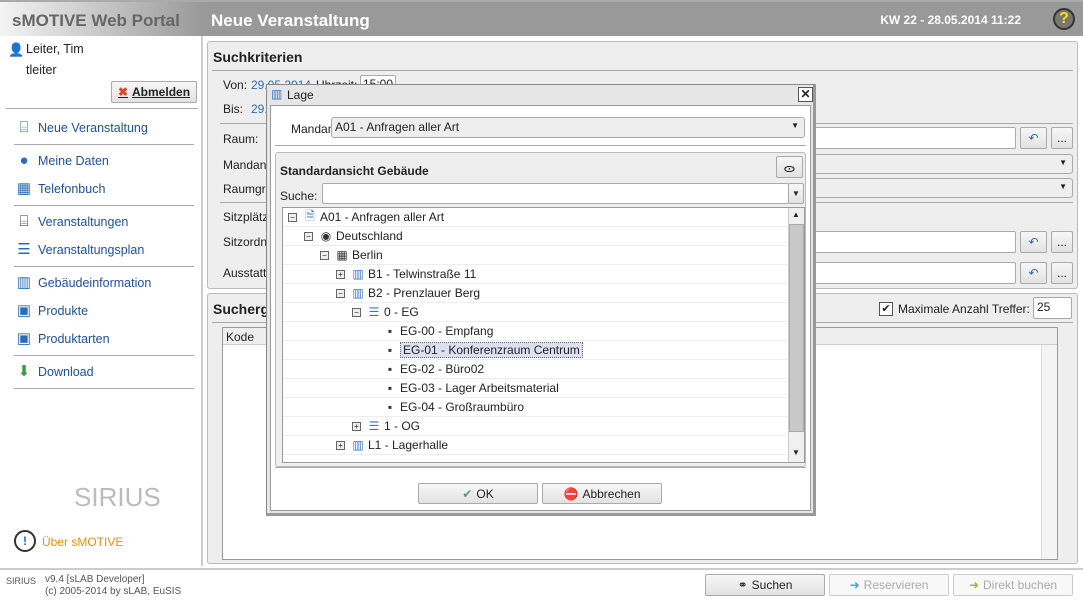 Image resolution: width=1083 pixels, height=602 pixels. Describe the element at coordinates (536, 217) in the screenshot. I see `tree-node: − 🗎 A01 - Anfragen aller Art` at that location.